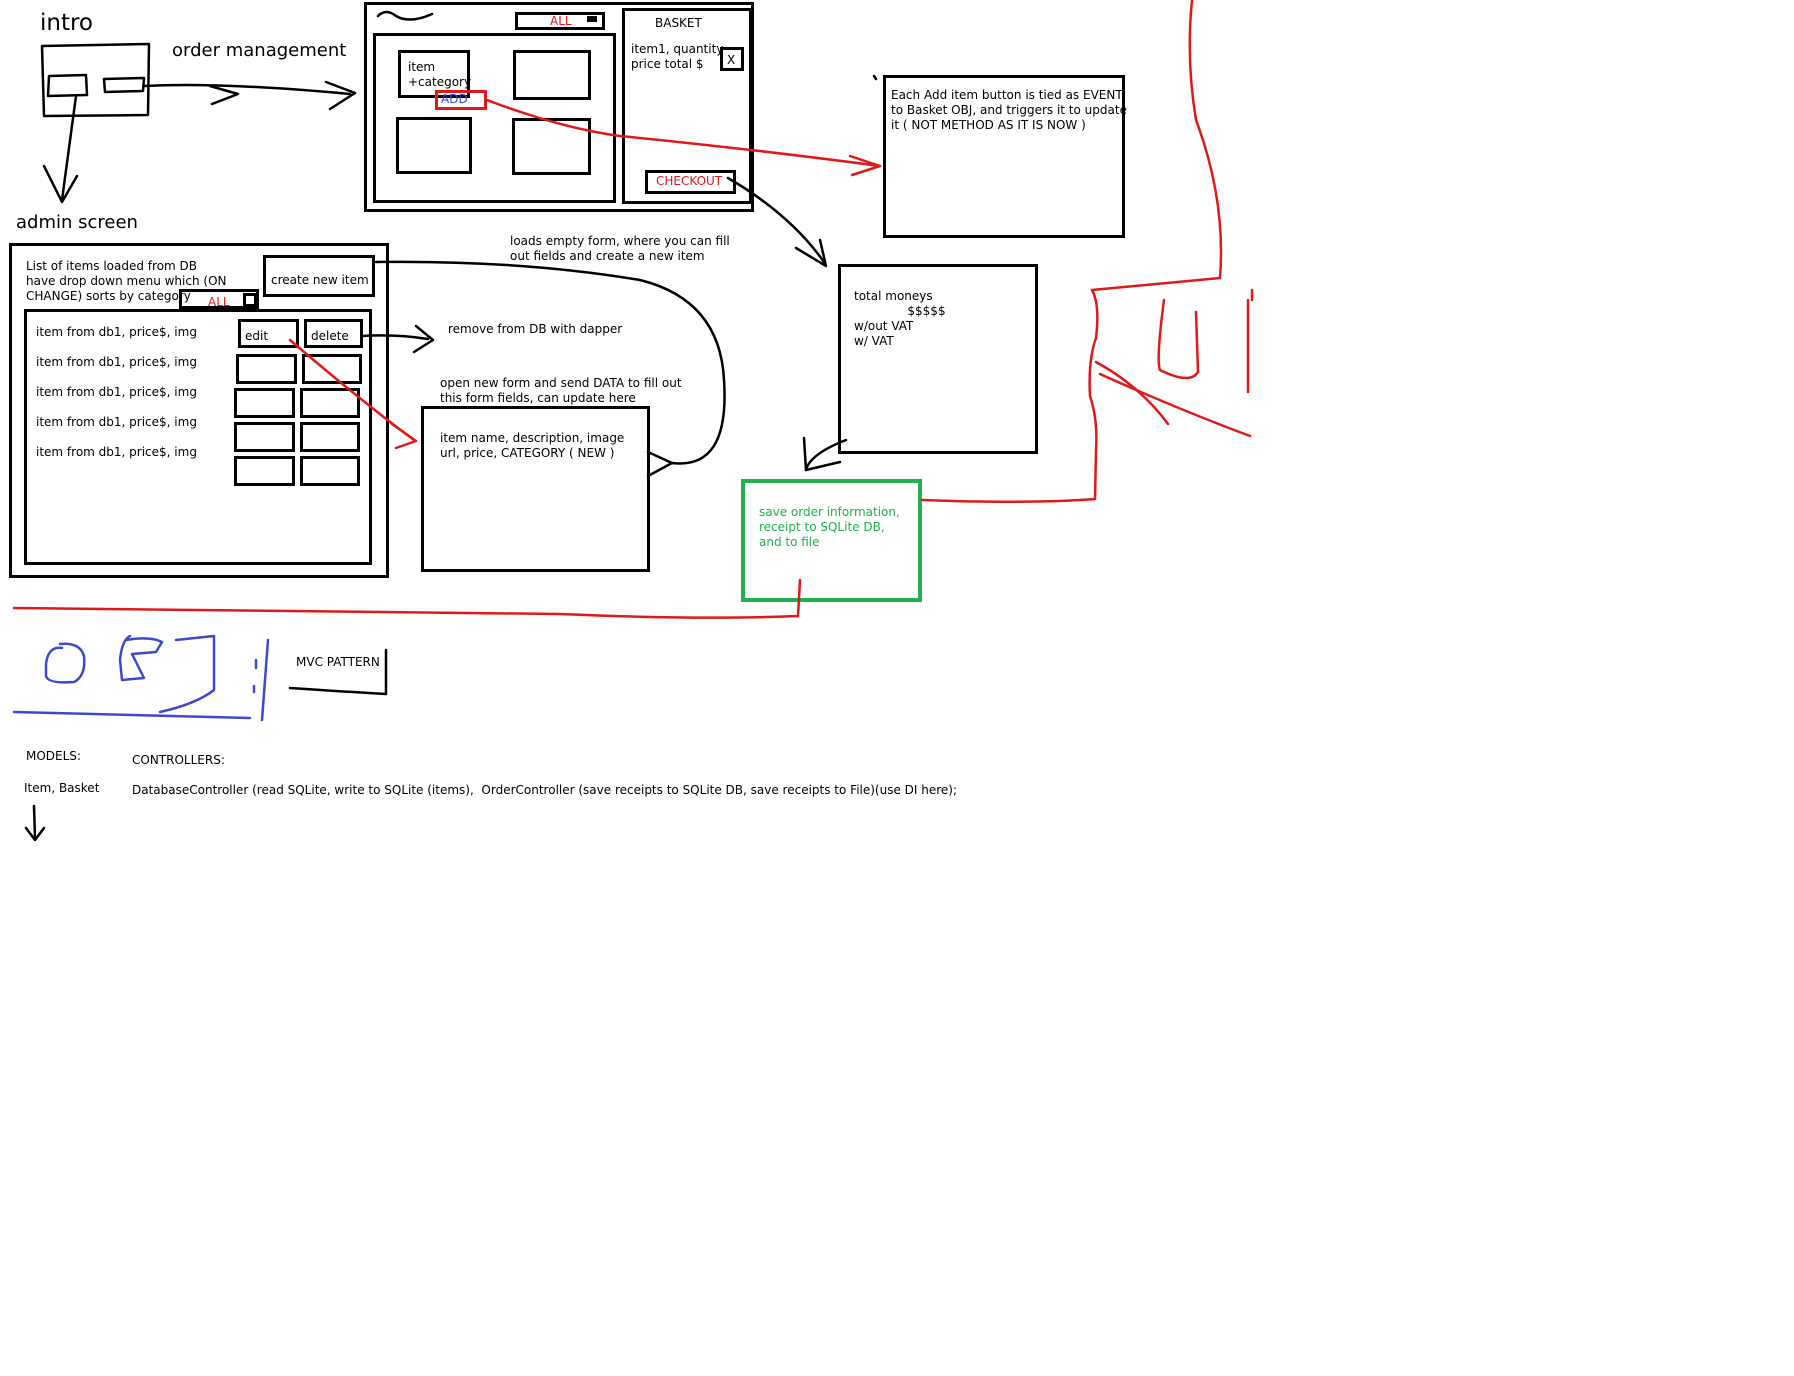 The height and width of the screenshot is (1376, 1794). What do you see at coordinates (95, 80) in the screenshot?
I see `intro-window-sketch` at bounding box center [95, 80].